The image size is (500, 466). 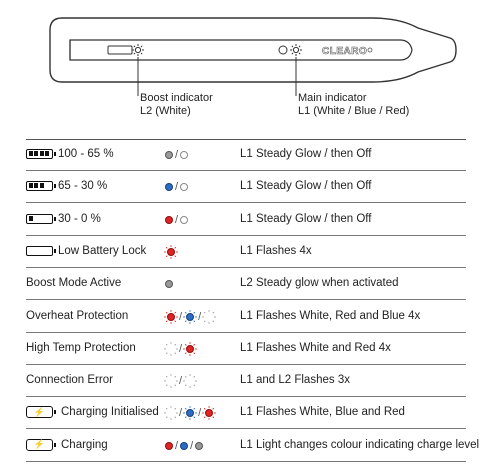 I want to click on boost-indicator-detail: L2 (White), so click(x=165, y=111).